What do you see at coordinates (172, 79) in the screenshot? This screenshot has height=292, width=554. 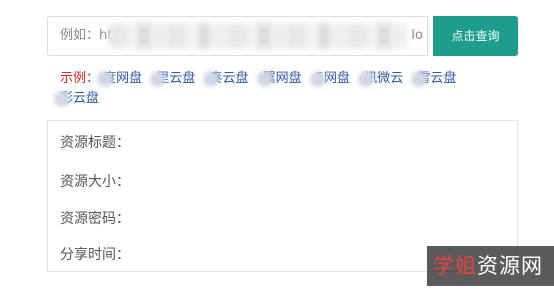 I see `example-link: 里云盘` at bounding box center [172, 79].